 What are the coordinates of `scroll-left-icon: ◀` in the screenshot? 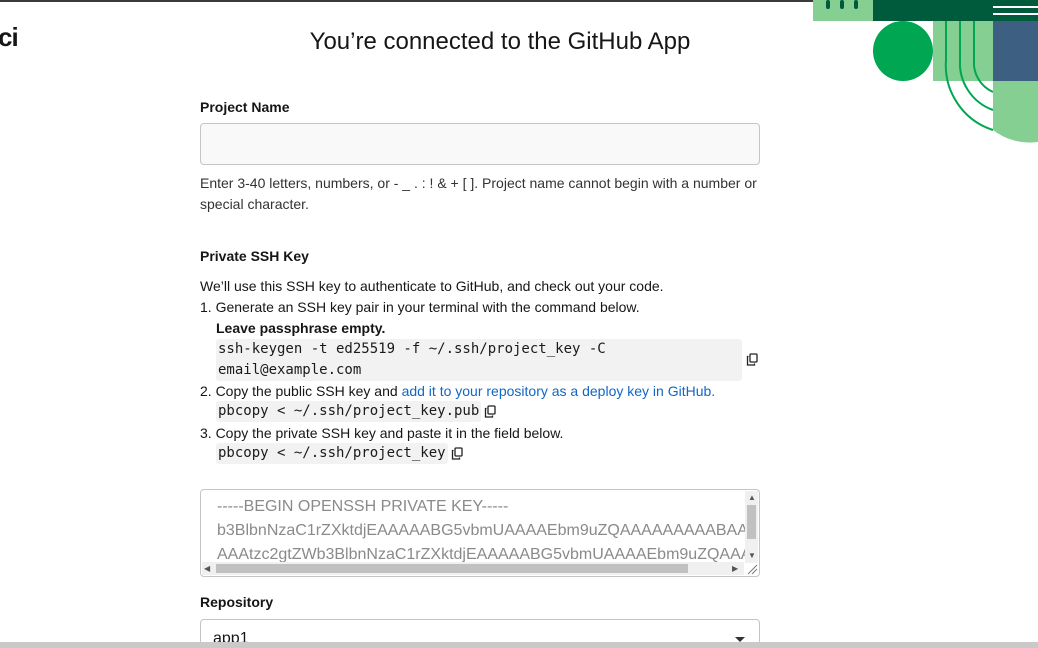 It's located at (207, 569).